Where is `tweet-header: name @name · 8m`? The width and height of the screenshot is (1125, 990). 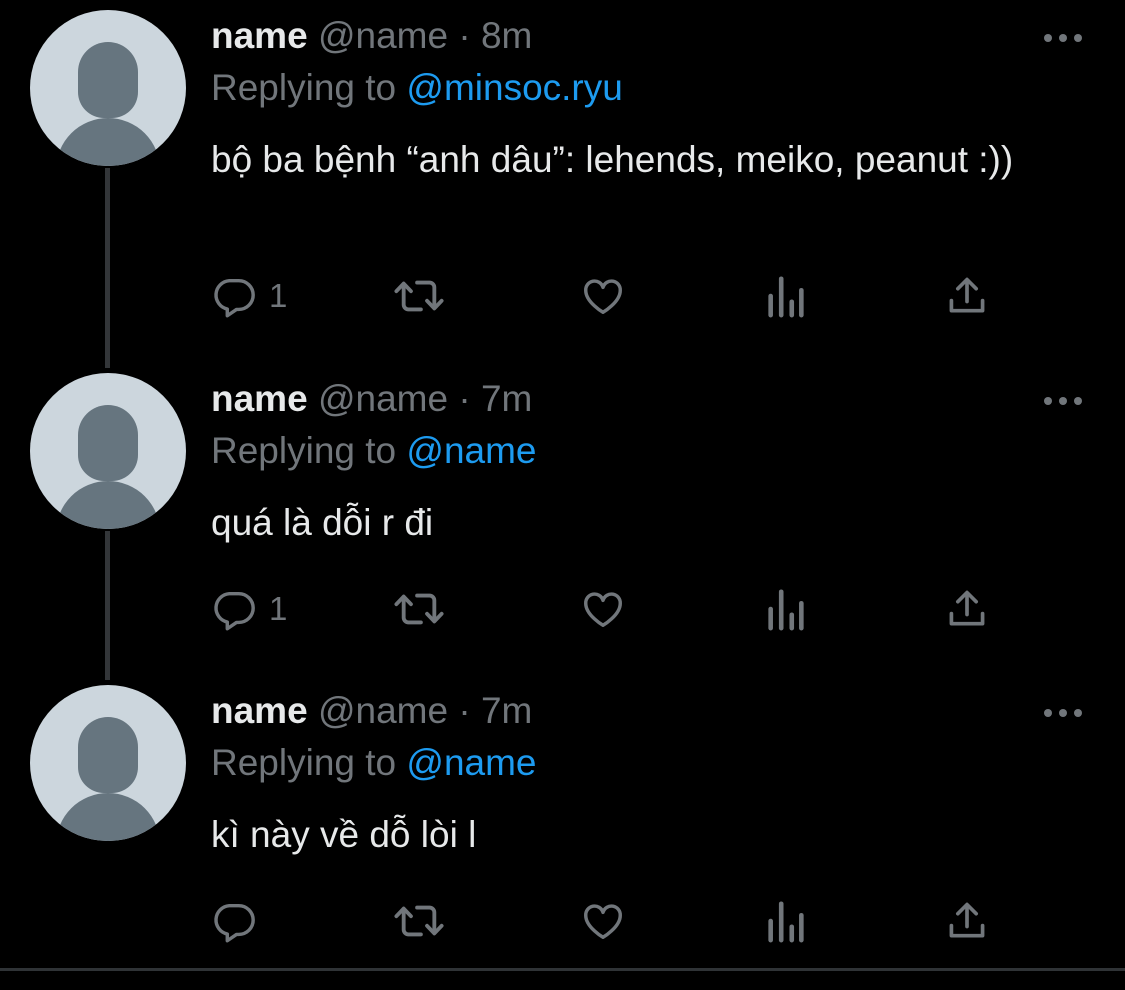 tweet-header: name @name · 8m is located at coordinates (371, 36).